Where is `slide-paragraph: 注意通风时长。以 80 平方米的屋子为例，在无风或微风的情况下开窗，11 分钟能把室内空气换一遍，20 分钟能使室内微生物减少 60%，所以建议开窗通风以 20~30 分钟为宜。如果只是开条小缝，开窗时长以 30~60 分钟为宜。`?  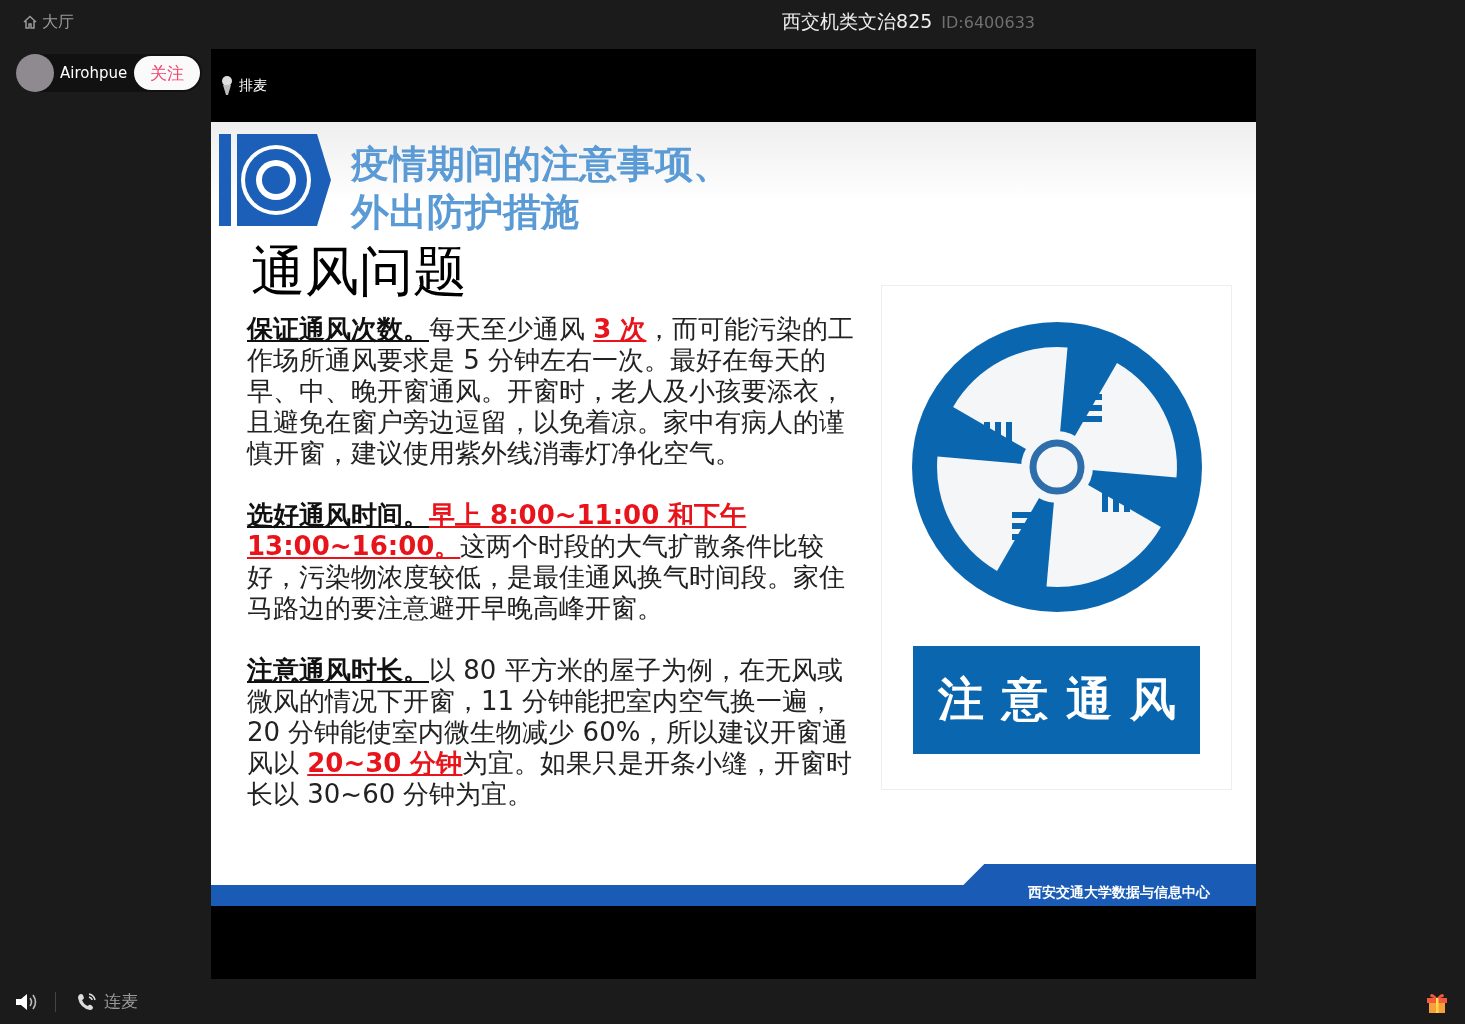
slide-paragraph: 注意通风时长。以 80 平方米的屋子为例，在无风或微风的情况下开窗，11 分钟能把室内空气换一遍，20 分钟能使室内微生物减少 60%，所以建议开窗通风以 20~30 分钟为宜。如果只是开条小缝，开窗时长以 30~60 分钟为宜。 is located at coordinates (550, 732).